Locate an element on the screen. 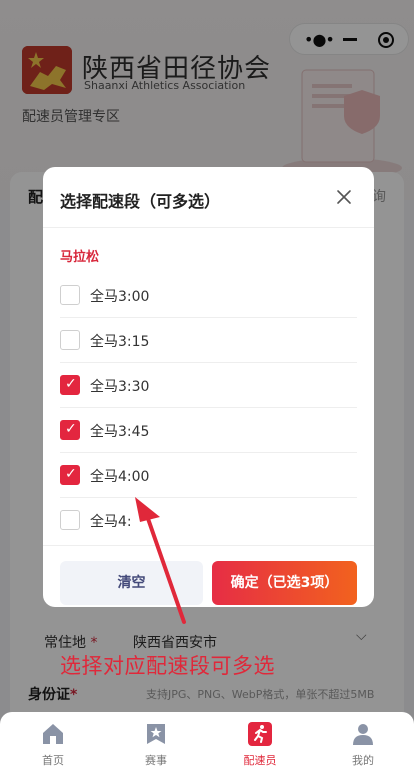 This screenshot has width=414, height=773. tab-events: 赛事 is located at coordinates (156, 742).